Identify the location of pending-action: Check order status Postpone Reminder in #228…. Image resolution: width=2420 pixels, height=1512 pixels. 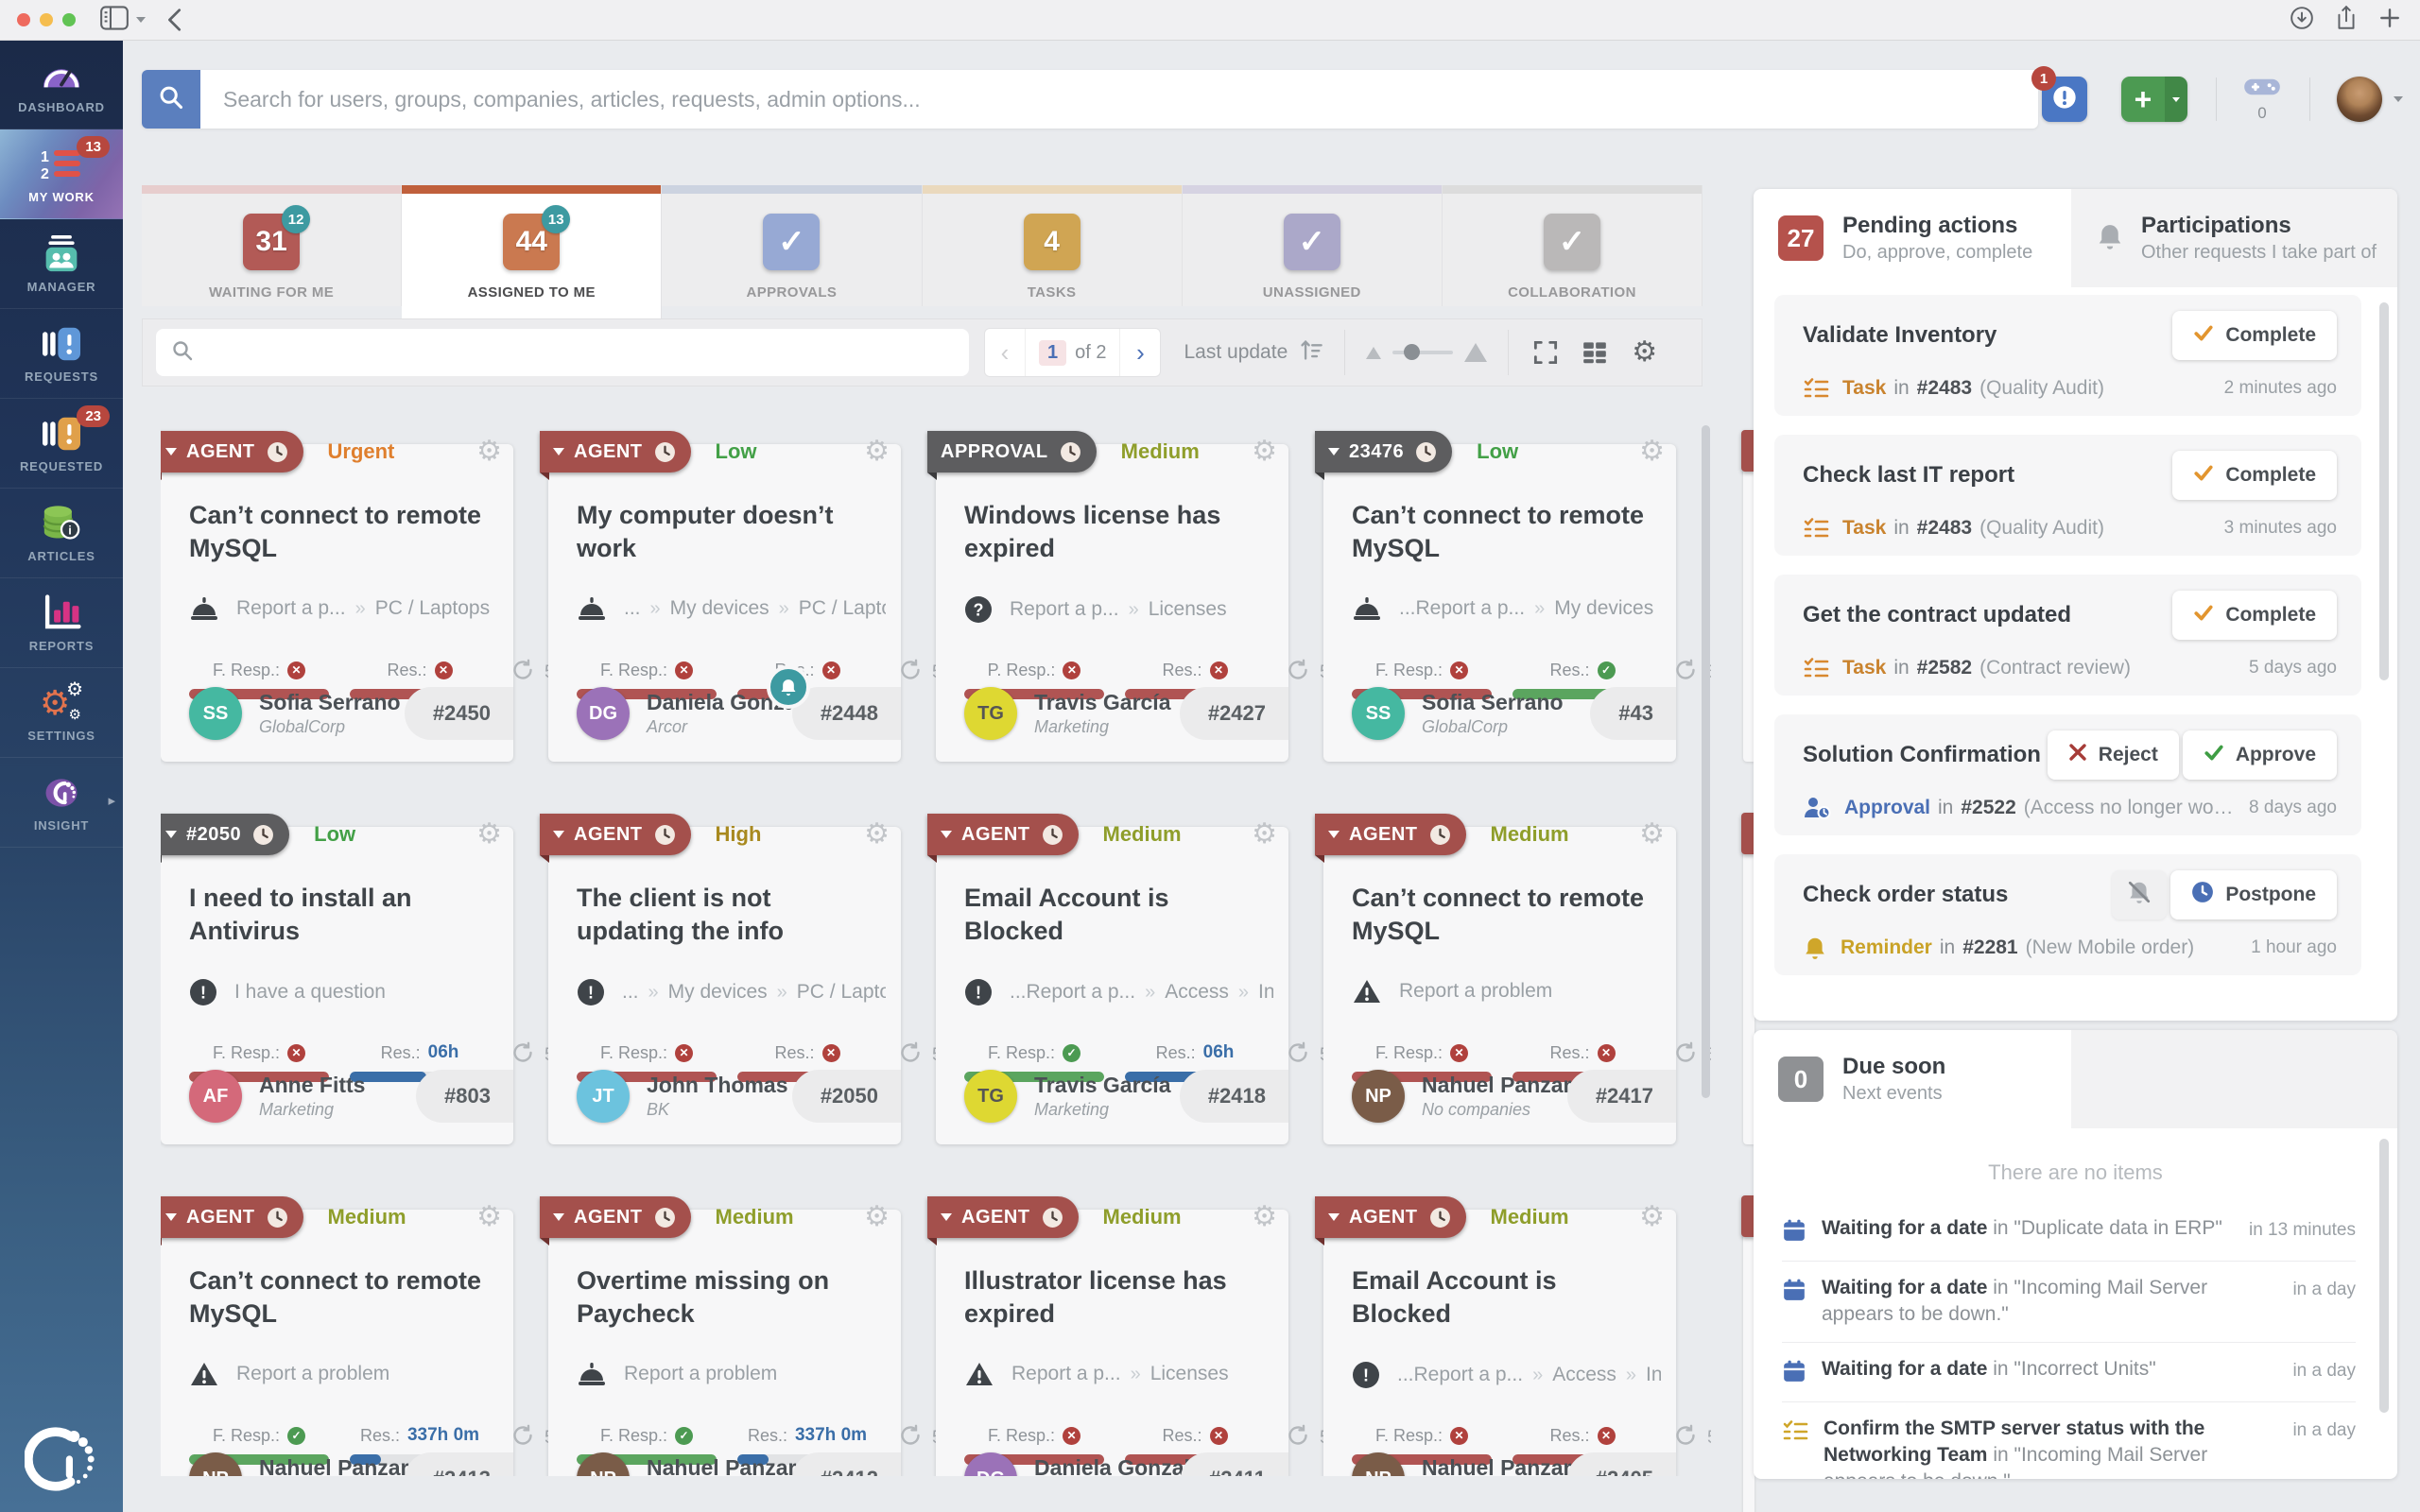
(2067, 914).